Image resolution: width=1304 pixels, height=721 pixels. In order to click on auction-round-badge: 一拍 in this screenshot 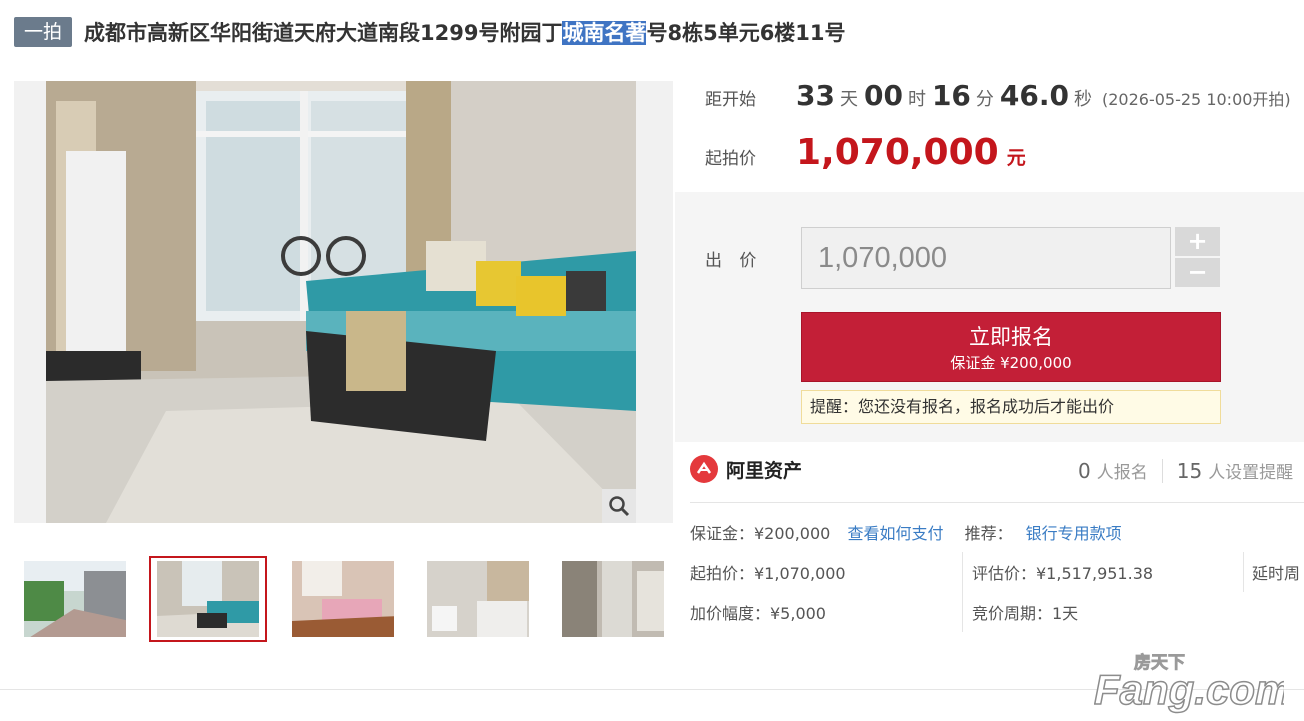, I will do `click(43, 32)`.